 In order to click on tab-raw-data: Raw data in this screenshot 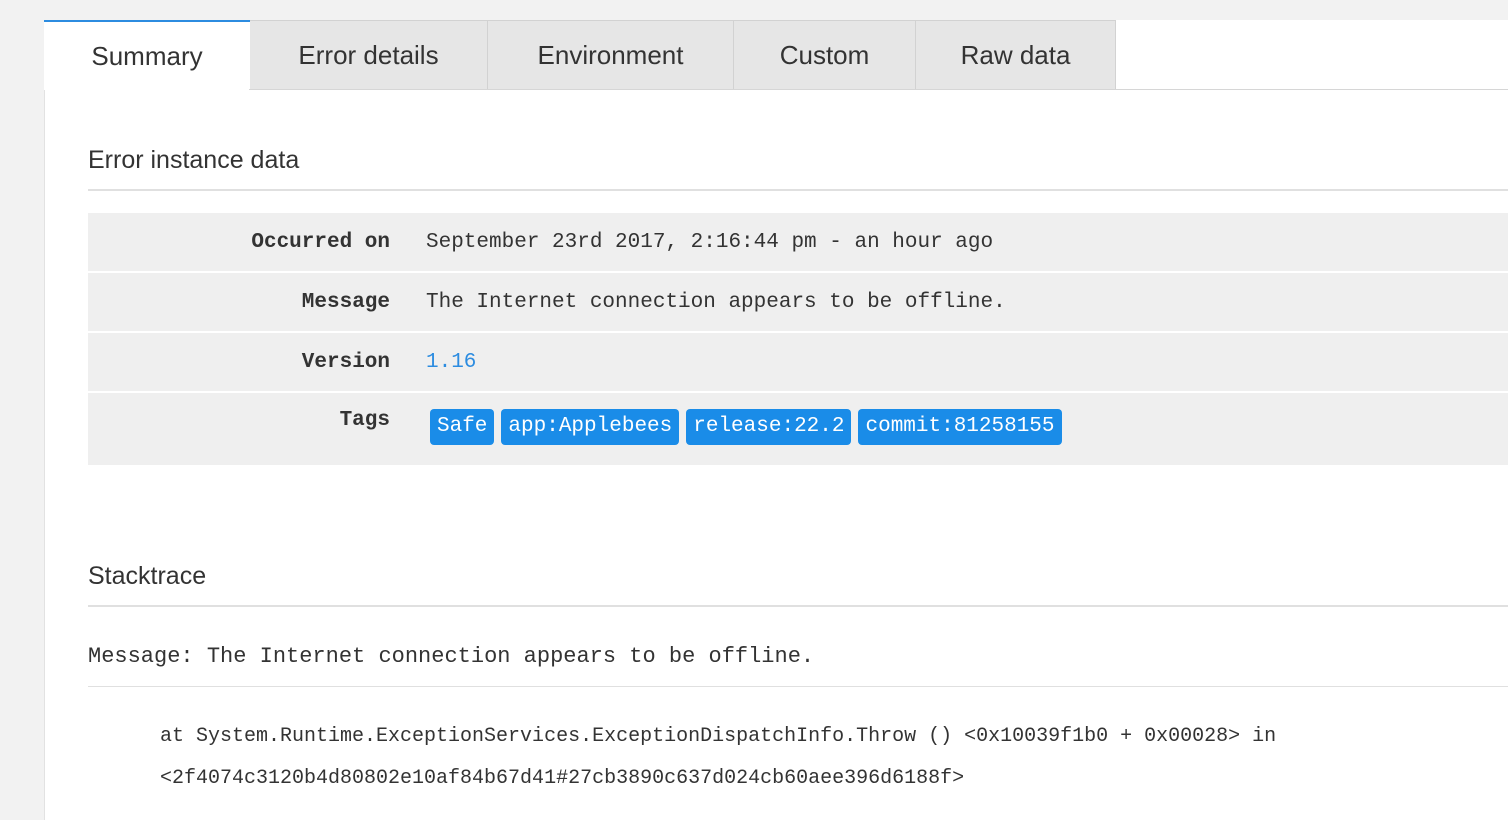, I will do `click(1016, 55)`.